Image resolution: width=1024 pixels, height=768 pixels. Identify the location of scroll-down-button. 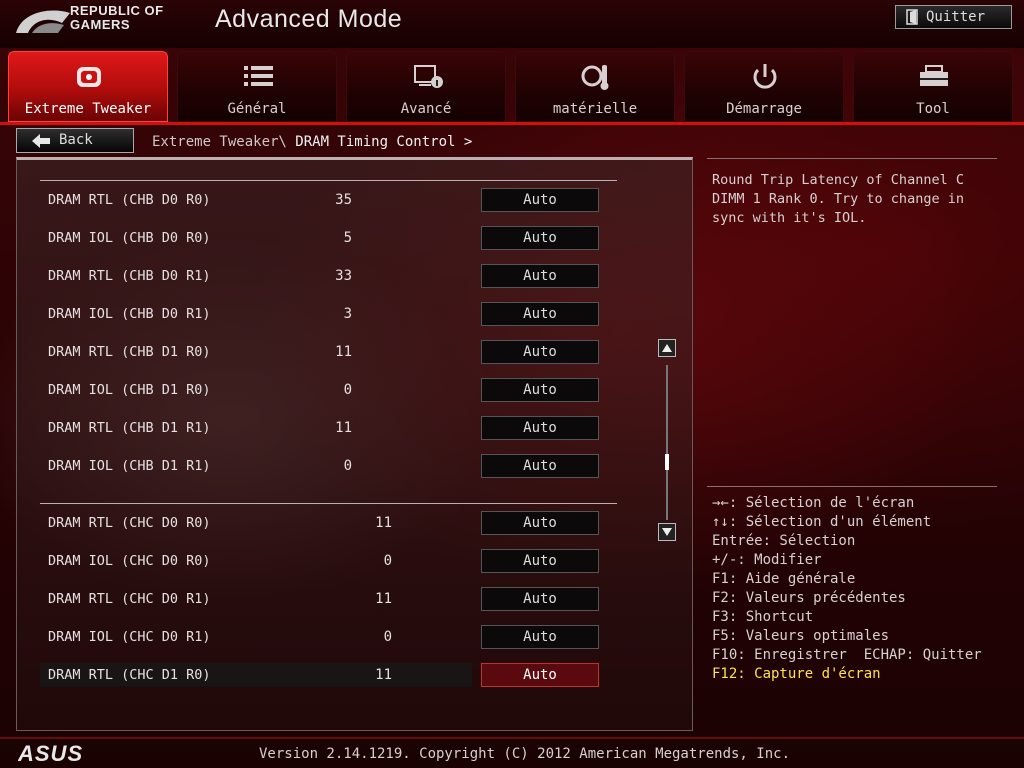
(667, 532).